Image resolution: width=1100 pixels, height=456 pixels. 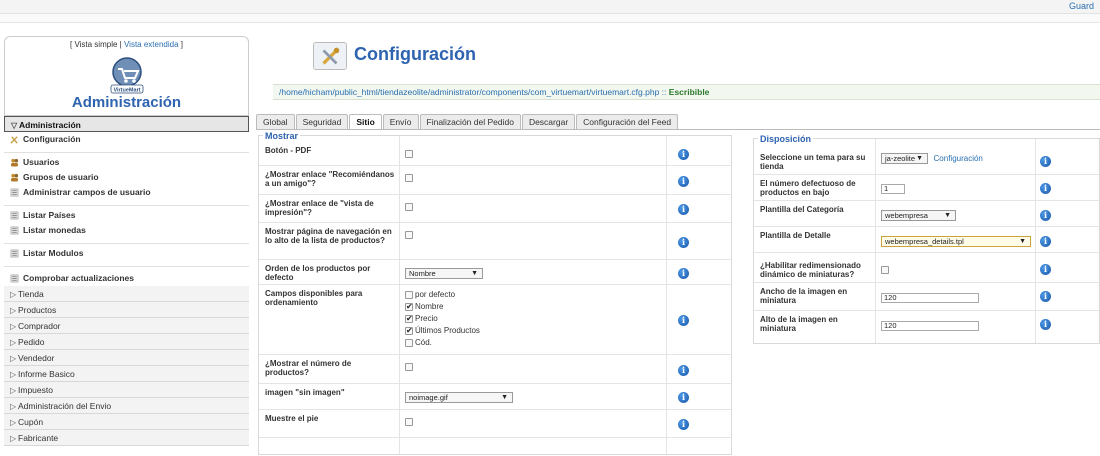 I want to click on divider, so click(x=126, y=264).